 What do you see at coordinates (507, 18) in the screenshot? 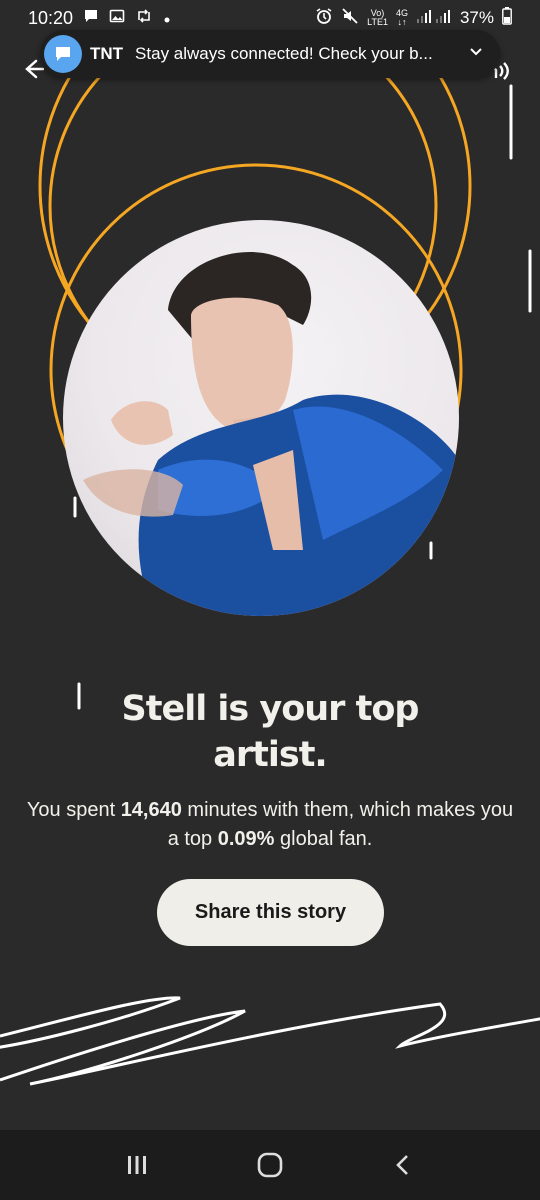
I see `battery-icon` at bounding box center [507, 18].